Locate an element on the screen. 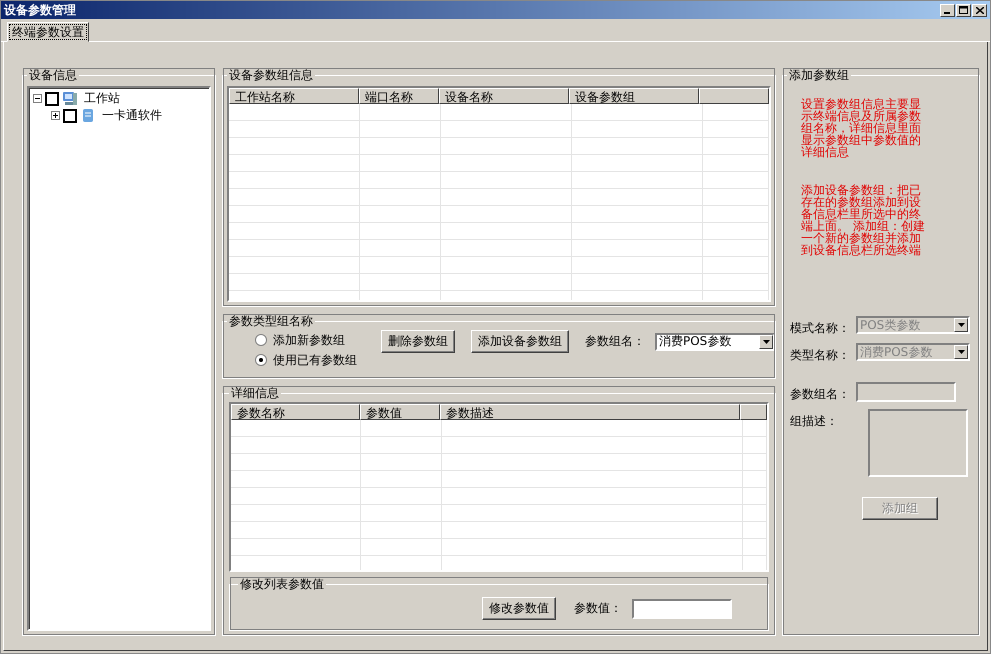 This screenshot has width=991, height=654. field-label: 组描述： is located at coordinates (814, 421).